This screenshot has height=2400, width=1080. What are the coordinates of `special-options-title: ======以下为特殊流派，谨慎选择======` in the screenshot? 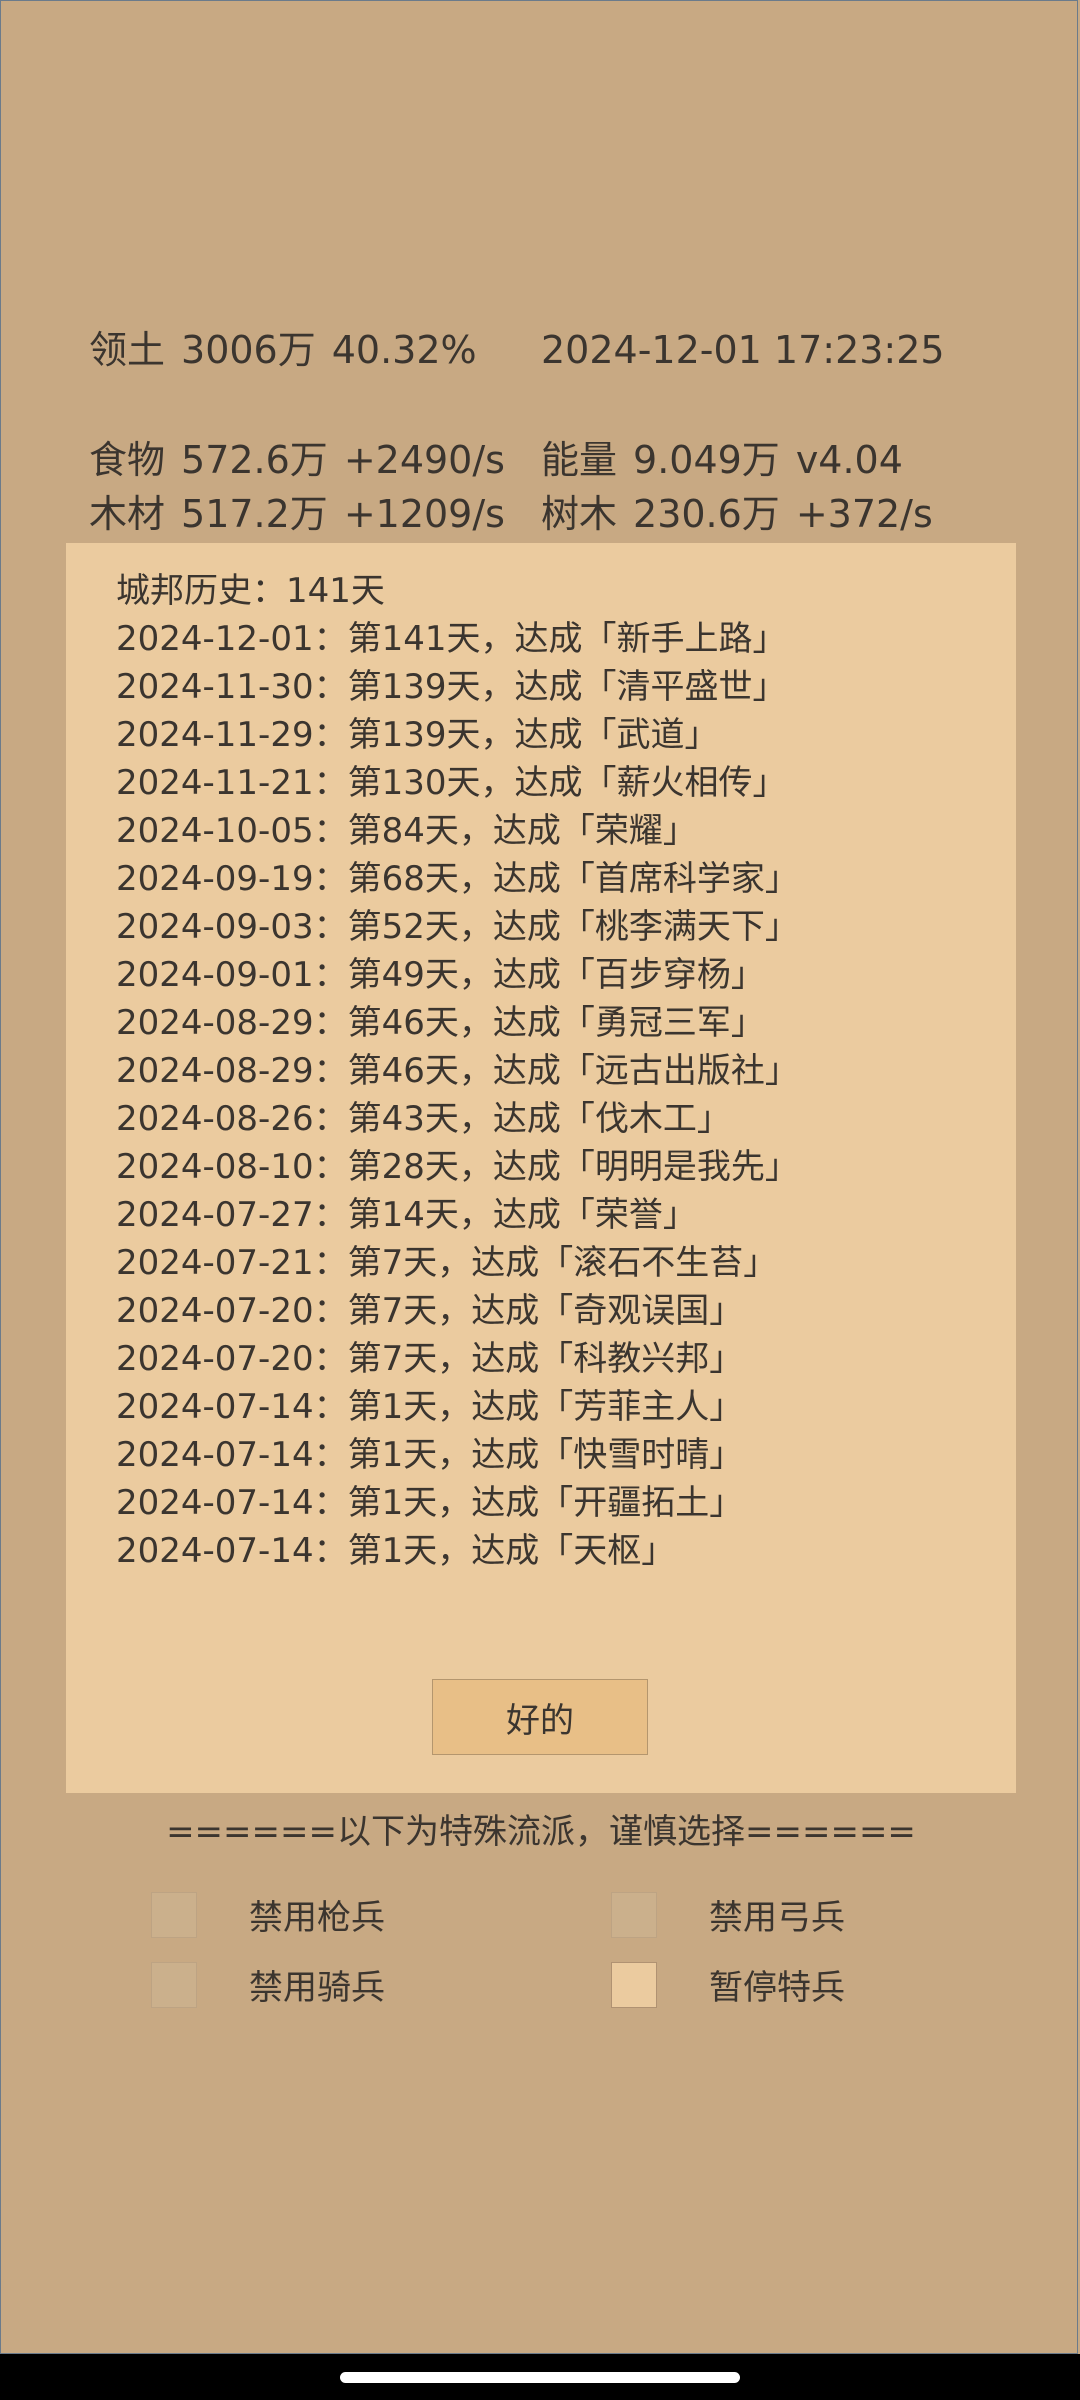 It's located at (541, 1832).